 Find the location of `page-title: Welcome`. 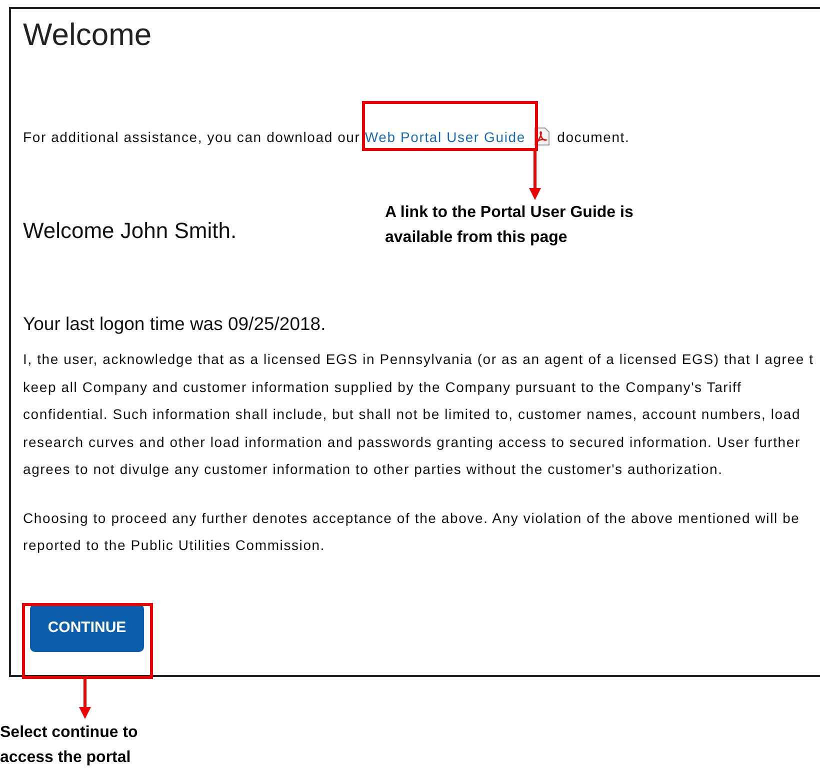

page-title: Welcome is located at coordinates (88, 35).